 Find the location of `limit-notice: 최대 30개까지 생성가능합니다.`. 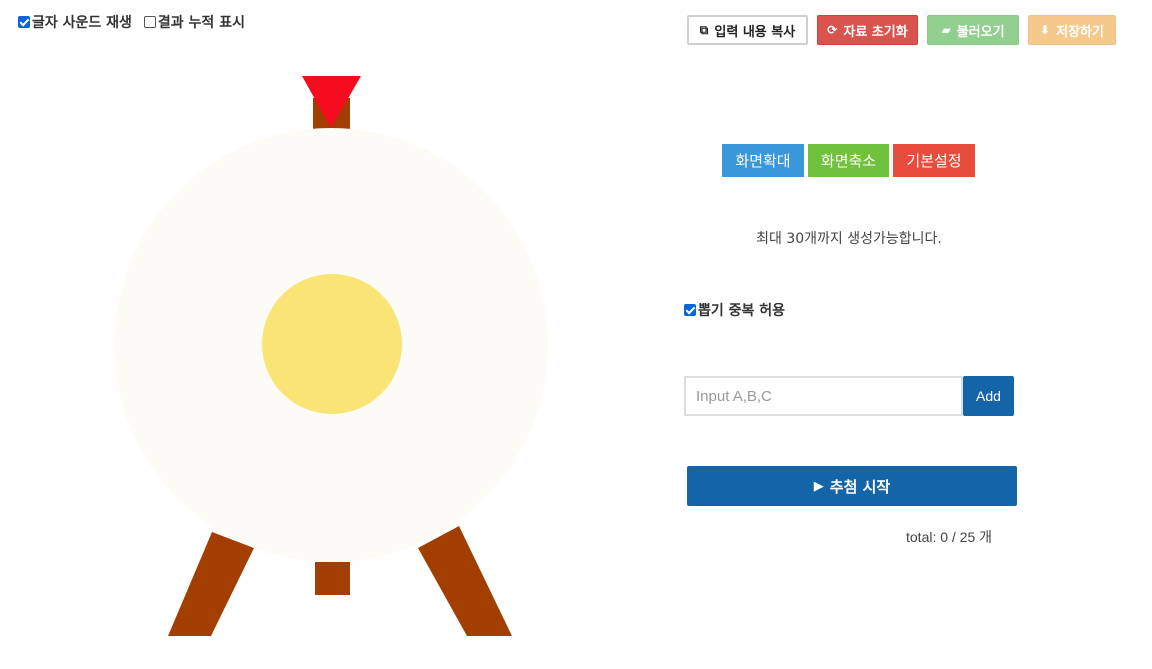

limit-notice: 최대 30개까지 생성가능합니다. is located at coordinates (849, 239).